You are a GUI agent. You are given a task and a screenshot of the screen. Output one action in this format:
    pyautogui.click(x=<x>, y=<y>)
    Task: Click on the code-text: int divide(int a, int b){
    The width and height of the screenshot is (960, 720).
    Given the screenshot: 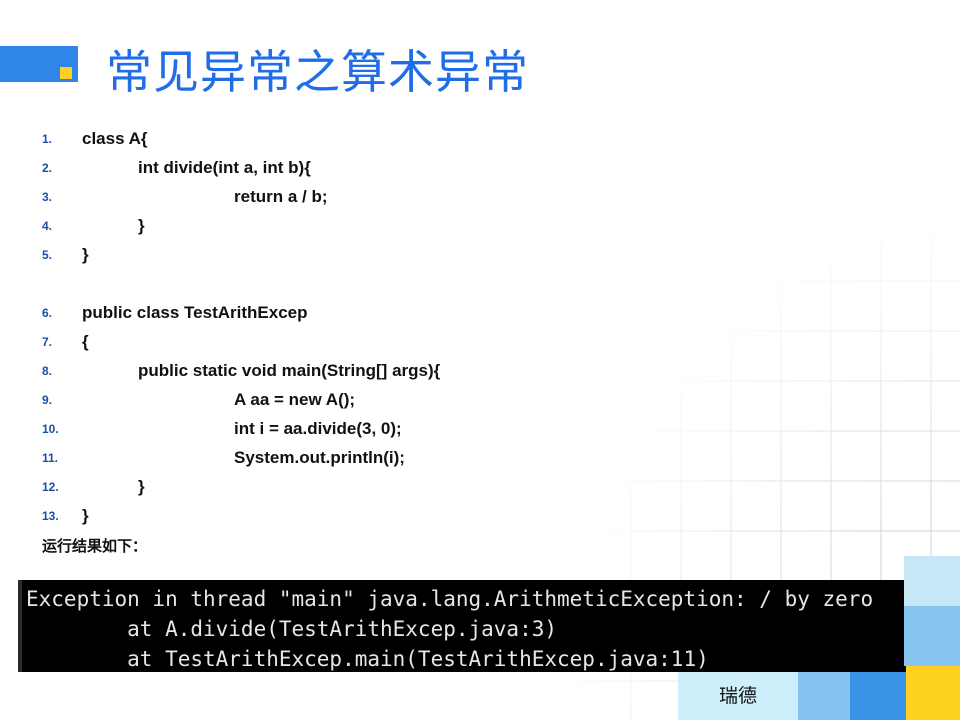 What is the action you would take?
    pyautogui.click(x=224, y=167)
    